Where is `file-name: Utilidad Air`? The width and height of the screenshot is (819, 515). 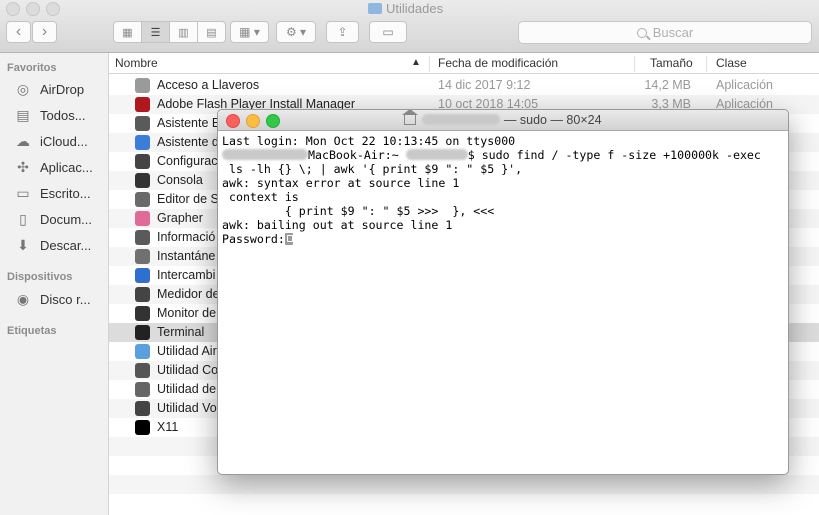
file-name: Utilidad Air is located at coordinates (187, 351).